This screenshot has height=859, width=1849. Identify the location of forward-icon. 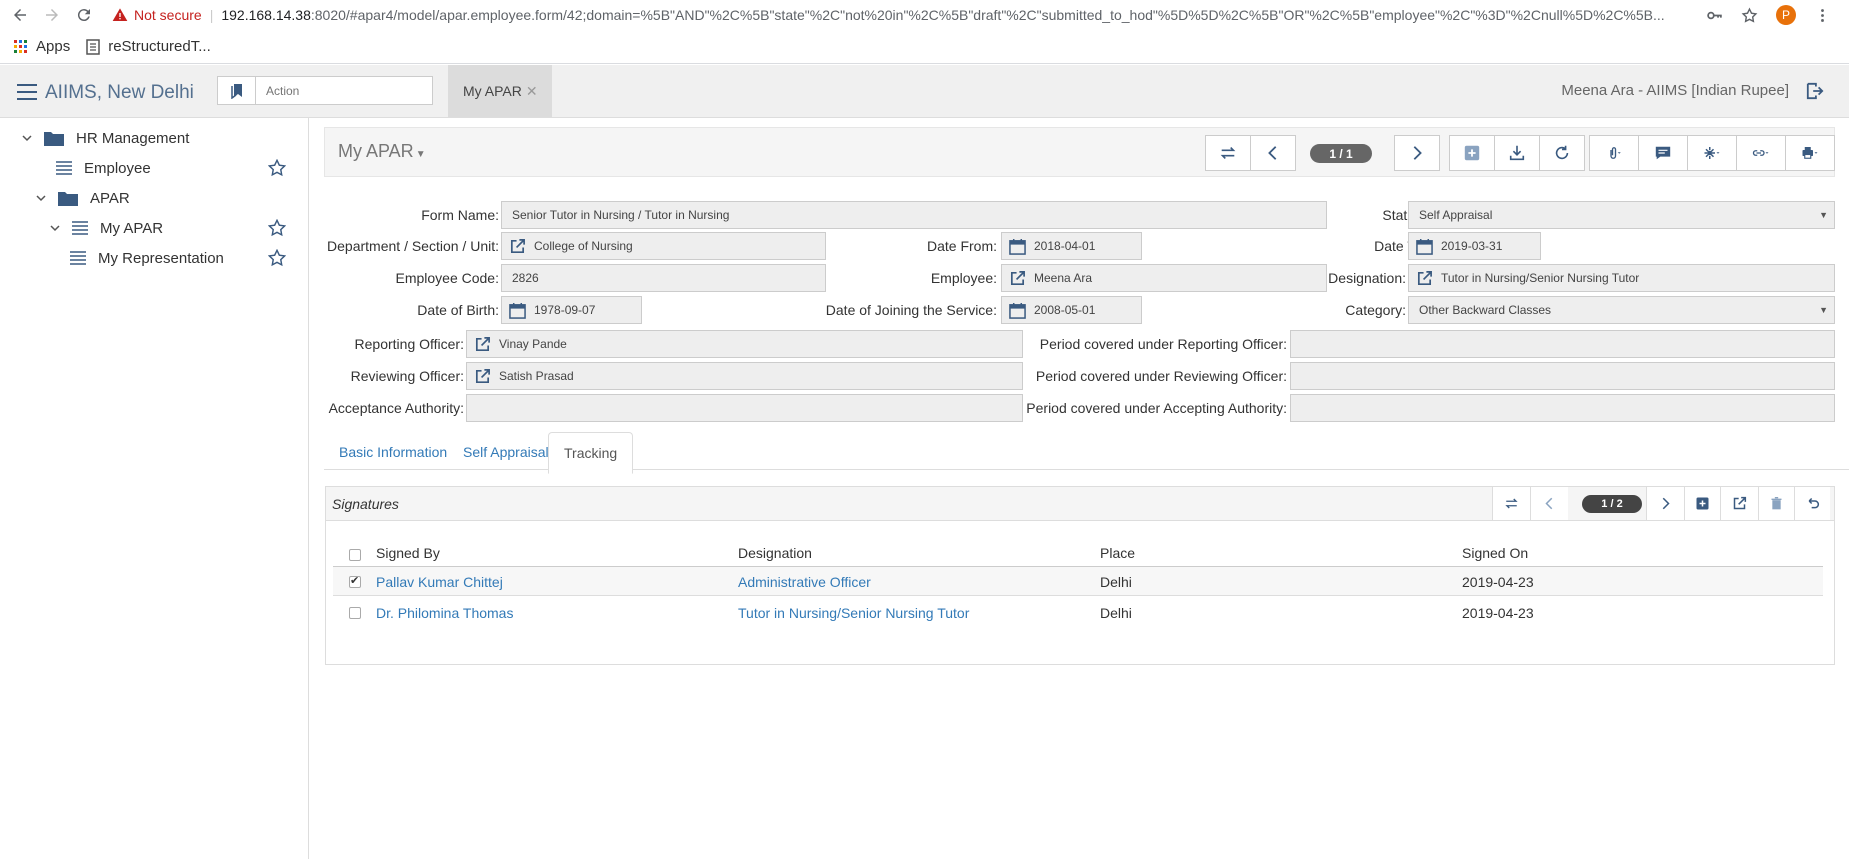
(52, 15).